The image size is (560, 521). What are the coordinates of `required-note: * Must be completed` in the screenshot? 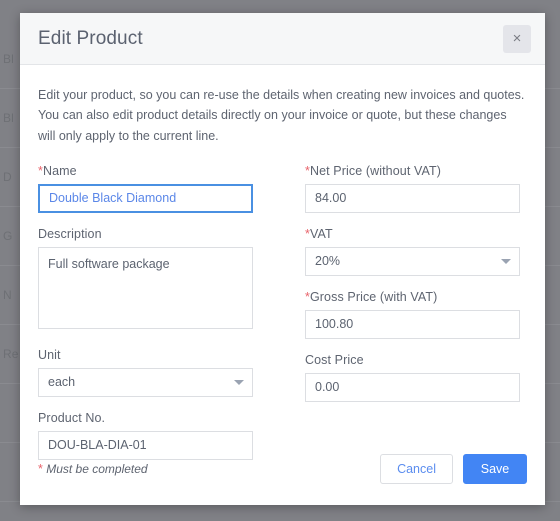 It's located at (93, 469).